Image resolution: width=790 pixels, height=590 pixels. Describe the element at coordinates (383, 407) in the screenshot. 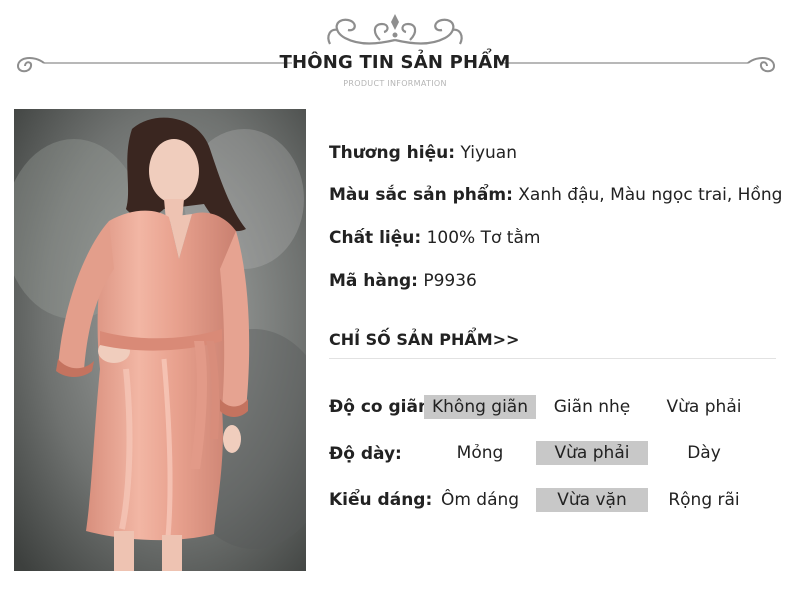

I see `stretch-label: Độ co giãn:` at that location.